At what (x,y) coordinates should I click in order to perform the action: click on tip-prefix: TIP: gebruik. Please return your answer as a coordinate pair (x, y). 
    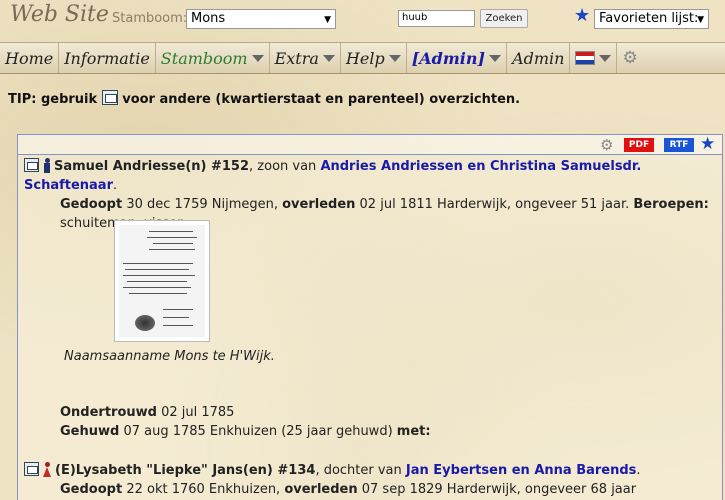
    Looking at the image, I should click on (53, 99).